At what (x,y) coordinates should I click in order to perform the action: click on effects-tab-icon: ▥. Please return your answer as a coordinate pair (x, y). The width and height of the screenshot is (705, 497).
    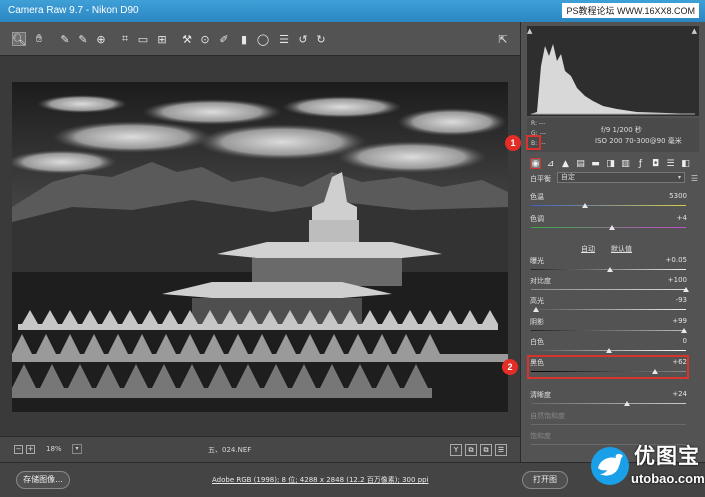
    Looking at the image, I should click on (625, 163).